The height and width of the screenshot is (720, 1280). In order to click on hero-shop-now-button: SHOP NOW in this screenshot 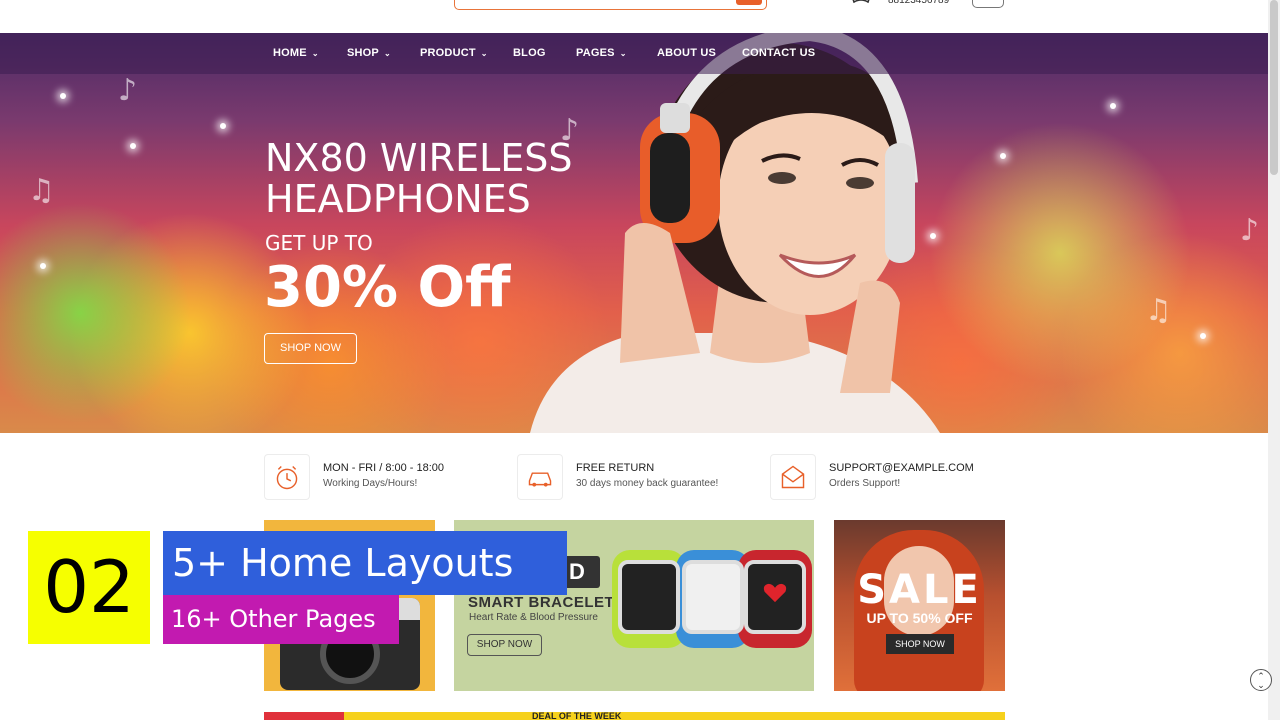, I will do `click(310, 348)`.